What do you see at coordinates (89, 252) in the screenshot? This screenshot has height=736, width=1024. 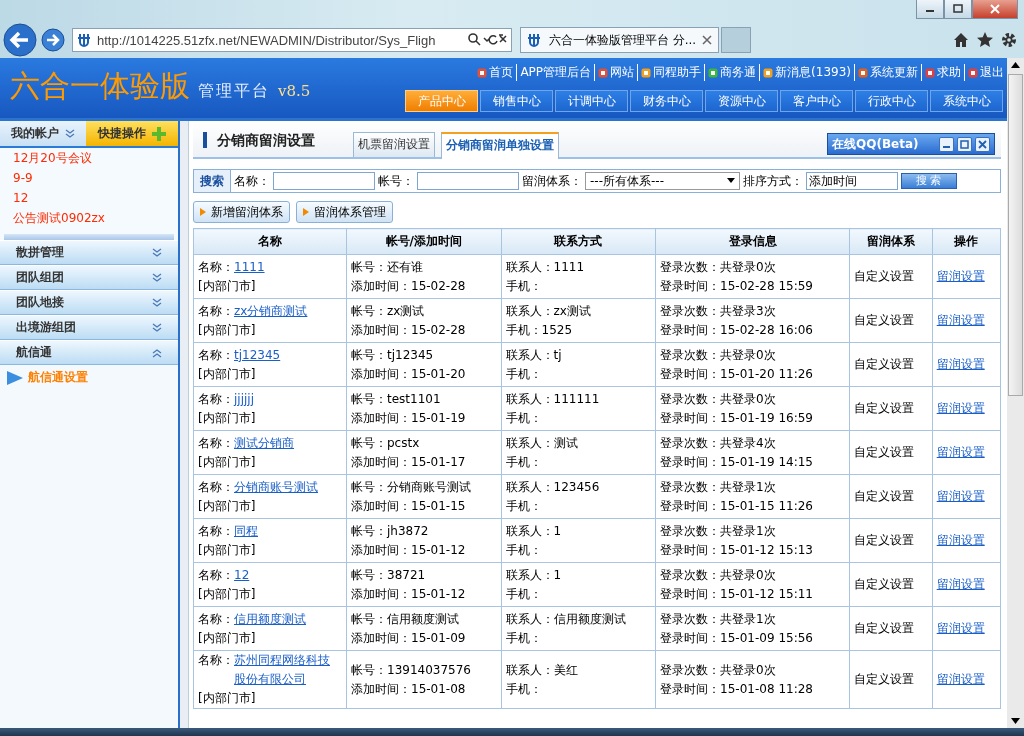 I see `menu-group: 散拼管理` at bounding box center [89, 252].